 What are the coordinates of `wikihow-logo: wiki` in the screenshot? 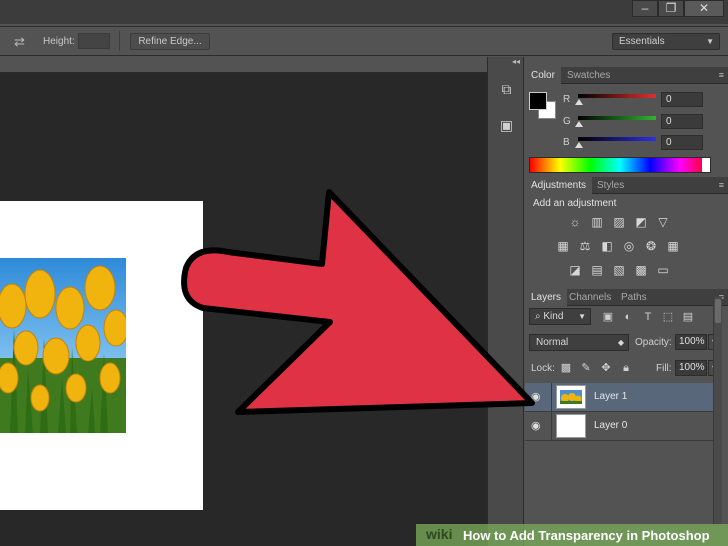 It's located at (439, 534).